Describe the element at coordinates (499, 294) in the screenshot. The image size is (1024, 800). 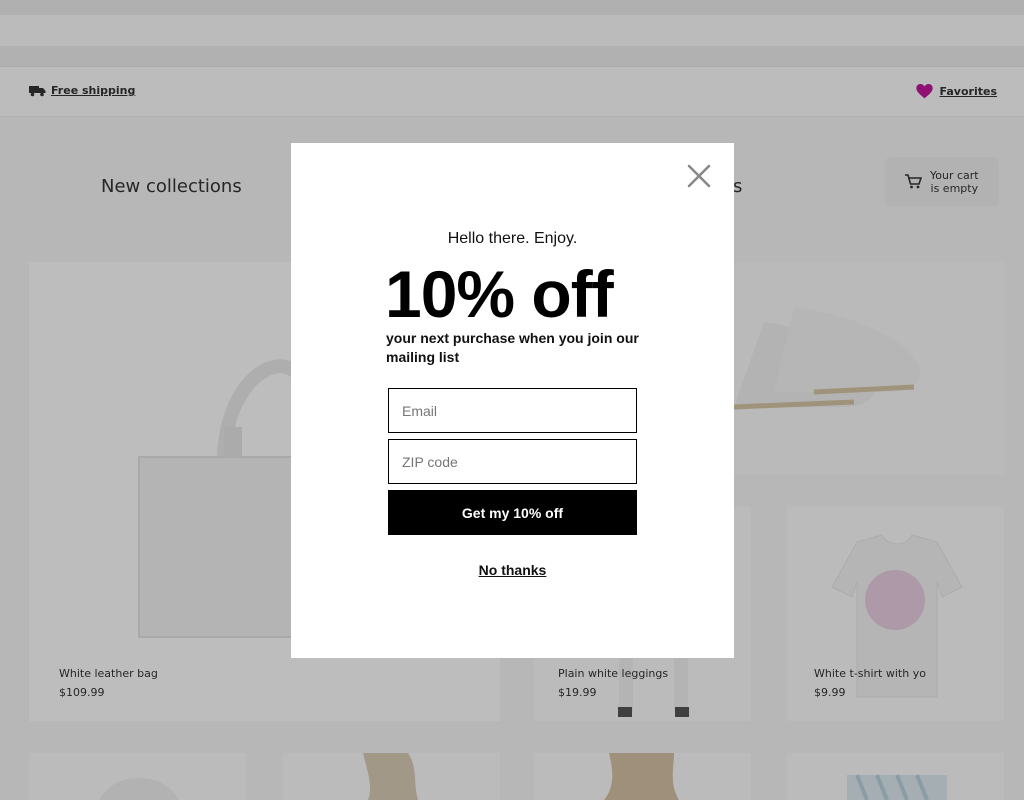
I see `discount-headline: 10% off` at that location.